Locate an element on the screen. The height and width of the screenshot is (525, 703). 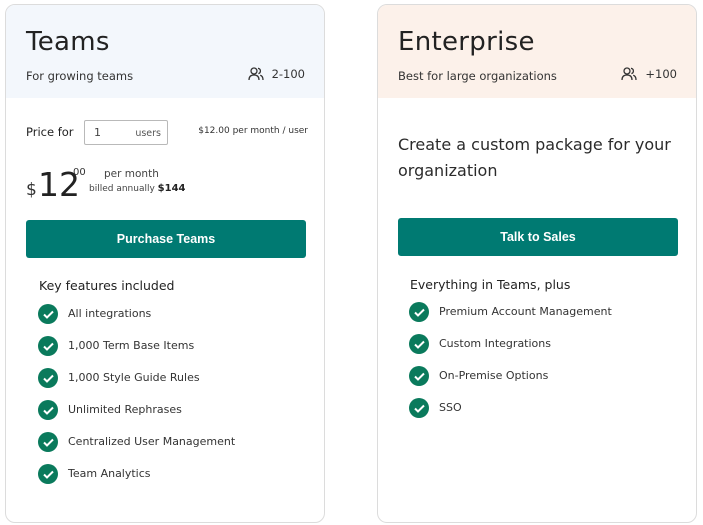
list-item: On-Premise Options is located at coordinates (510, 382).